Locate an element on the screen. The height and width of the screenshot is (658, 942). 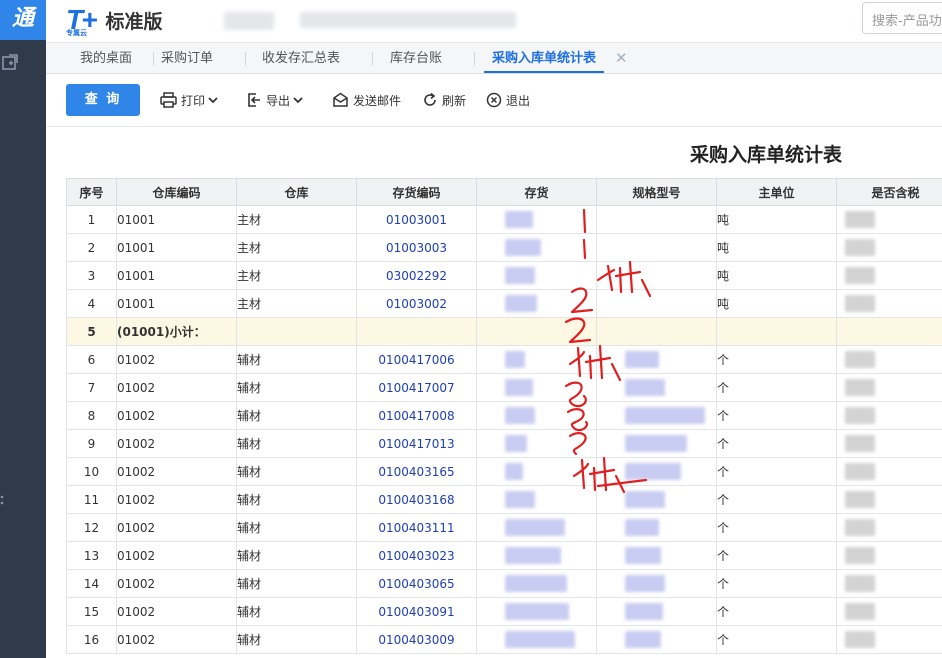
cell-no: 1 is located at coordinates (91, 219).